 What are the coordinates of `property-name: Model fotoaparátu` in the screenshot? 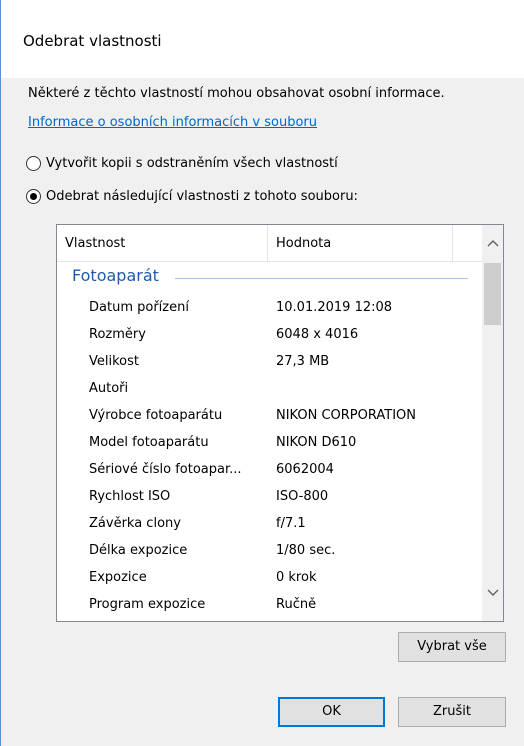 It's located at (149, 442).